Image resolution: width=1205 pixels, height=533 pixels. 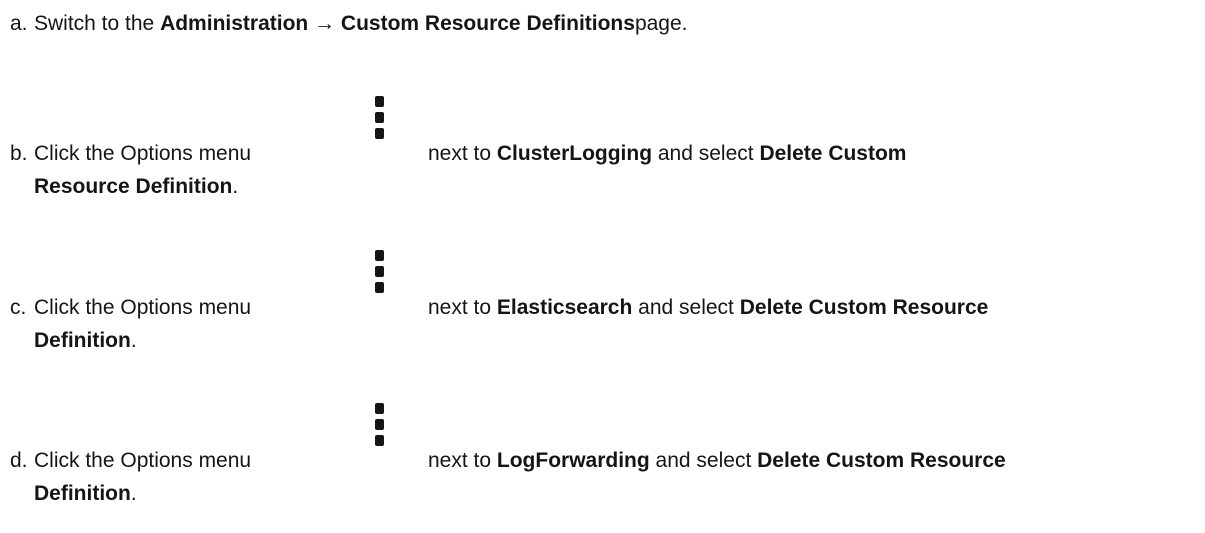 What do you see at coordinates (97, 23) in the screenshot?
I see `step-text: Switch to the` at bounding box center [97, 23].